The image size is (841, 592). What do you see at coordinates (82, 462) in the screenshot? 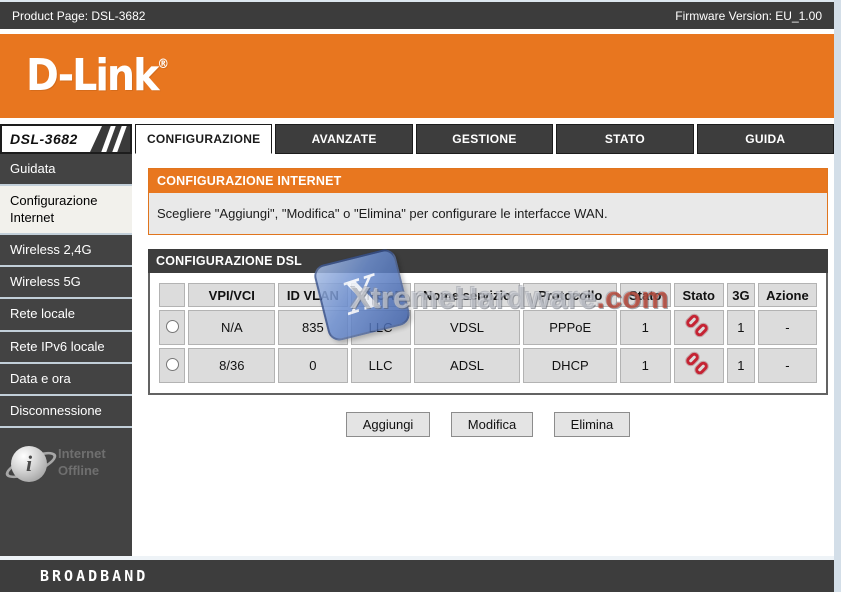
I see `internet-status-label: Internet Offline` at bounding box center [82, 462].